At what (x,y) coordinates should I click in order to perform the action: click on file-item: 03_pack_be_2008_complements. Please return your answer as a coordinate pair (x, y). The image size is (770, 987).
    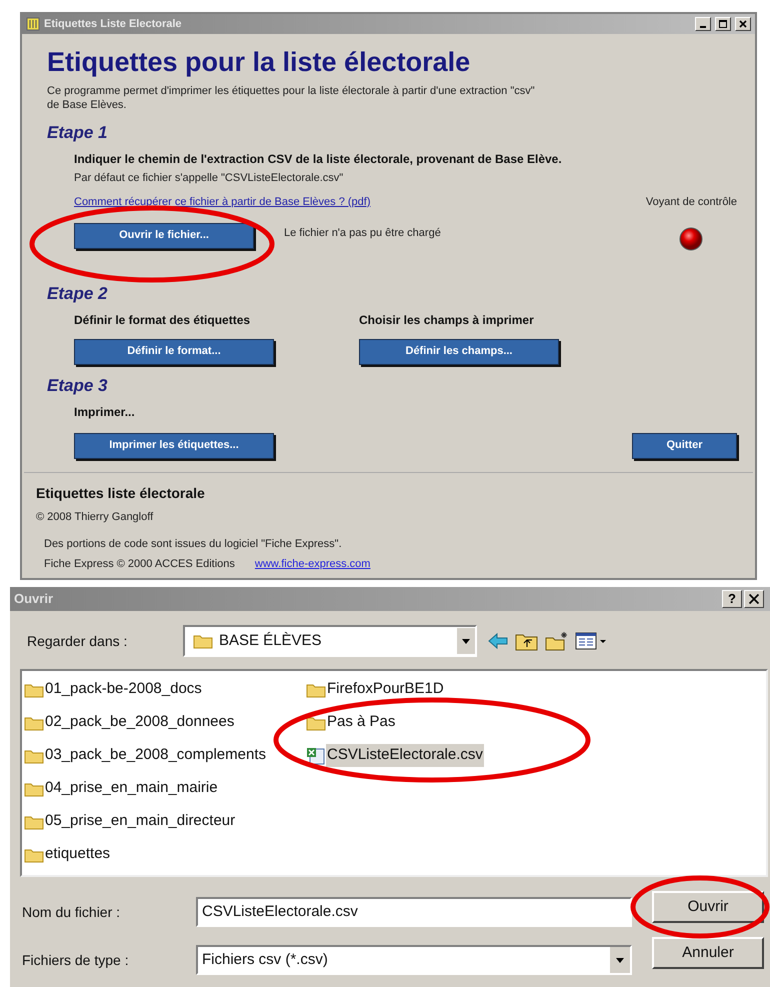
    Looking at the image, I should click on (155, 755).